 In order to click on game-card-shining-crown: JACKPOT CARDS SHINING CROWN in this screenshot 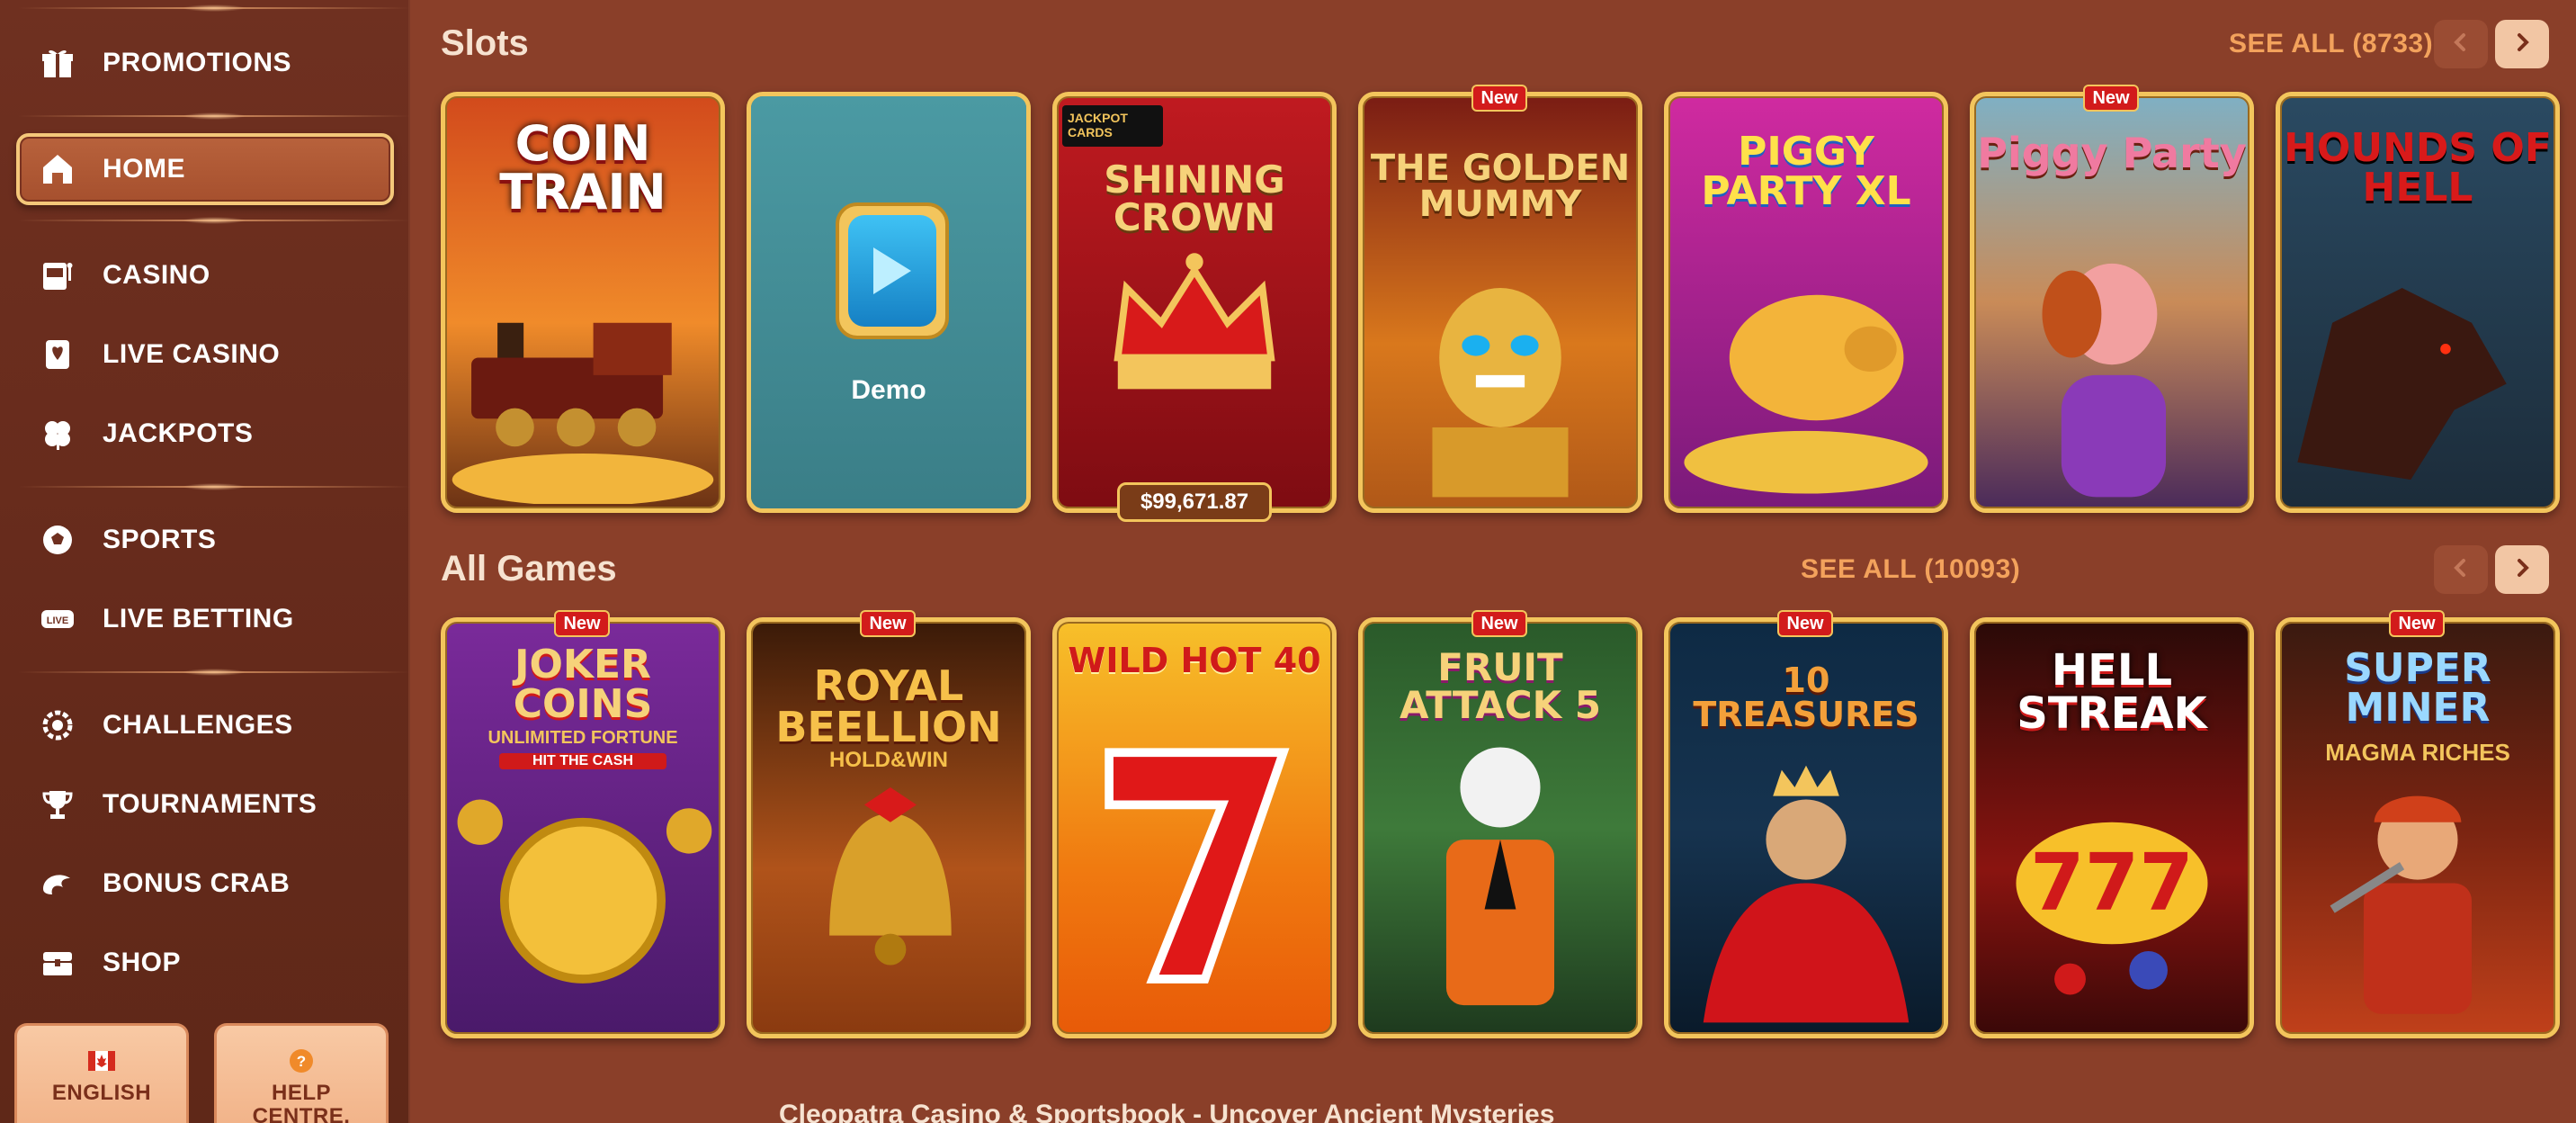, I will do `click(1194, 303)`.